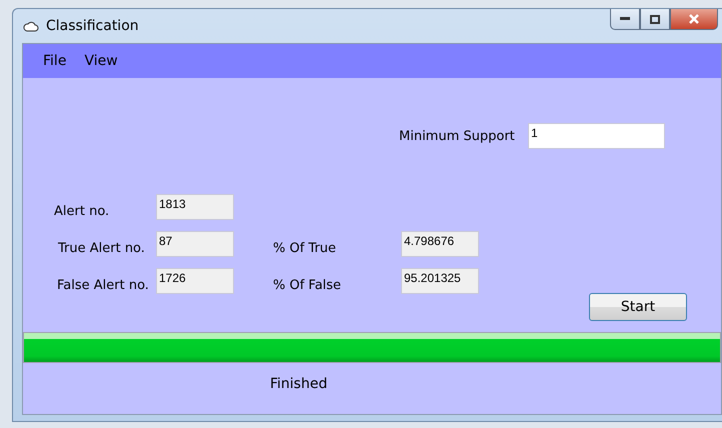 Image resolution: width=722 pixels, height=428 pixels. Describe the element at coordinates (457, 136) in the screenshot. I see `field-label: Minimum Support` at that location.